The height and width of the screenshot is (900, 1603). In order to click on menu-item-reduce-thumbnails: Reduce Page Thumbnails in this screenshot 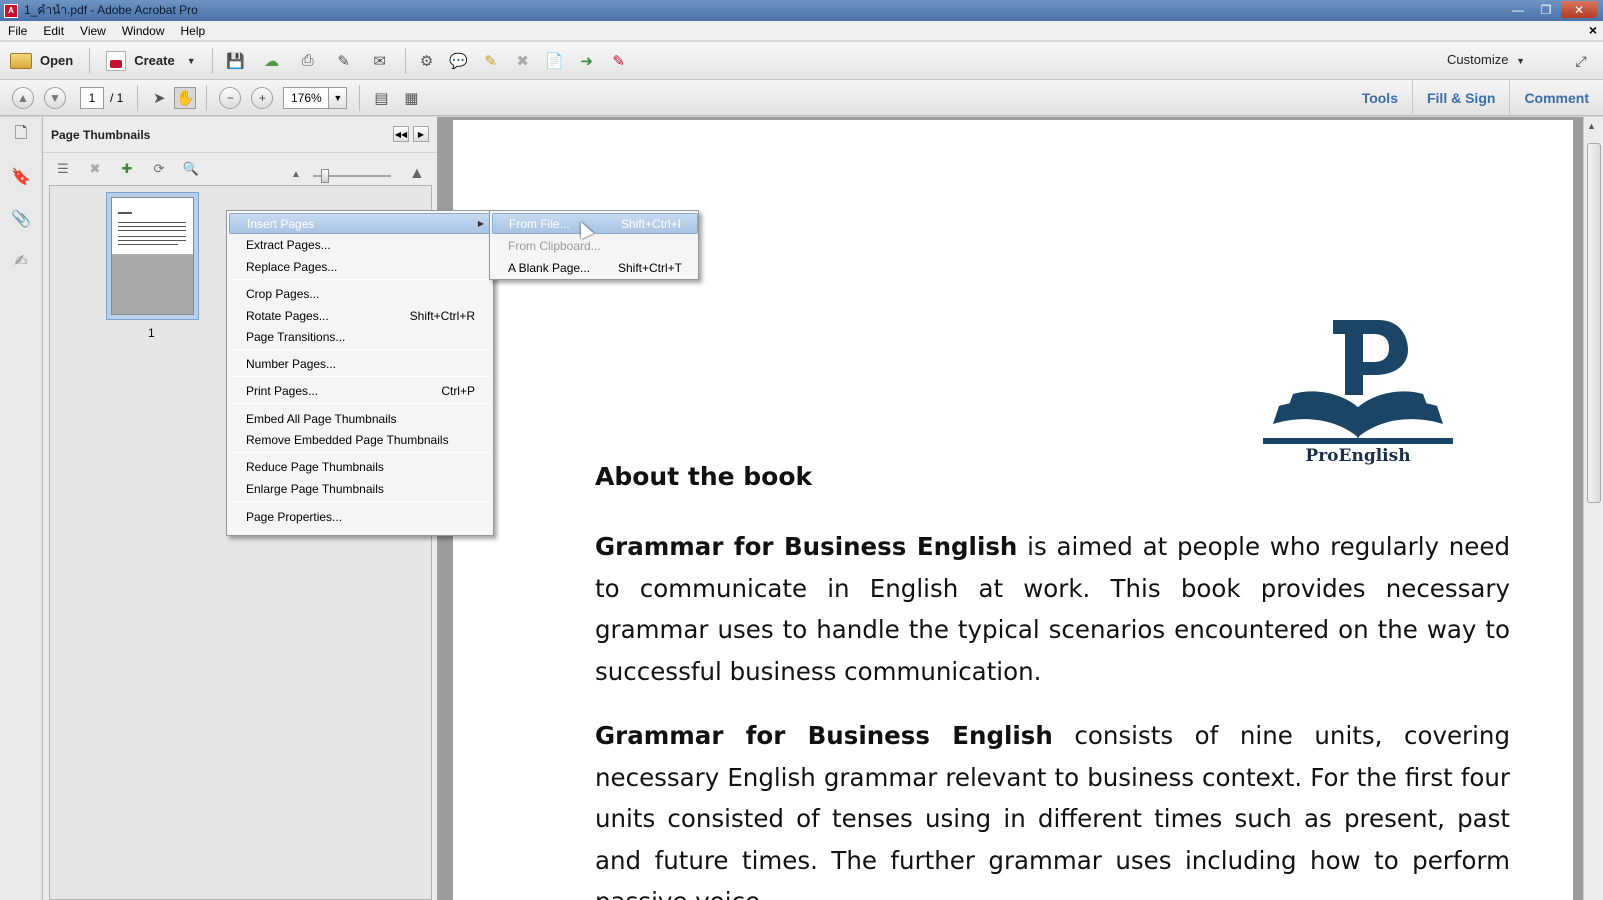, I will do `click(360, 466)`.